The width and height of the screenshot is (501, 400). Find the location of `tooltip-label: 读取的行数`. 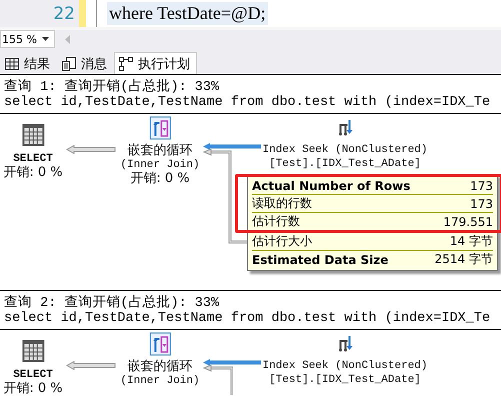

tooltip-label: 读取的行数 is located at coordinates (282, 203).